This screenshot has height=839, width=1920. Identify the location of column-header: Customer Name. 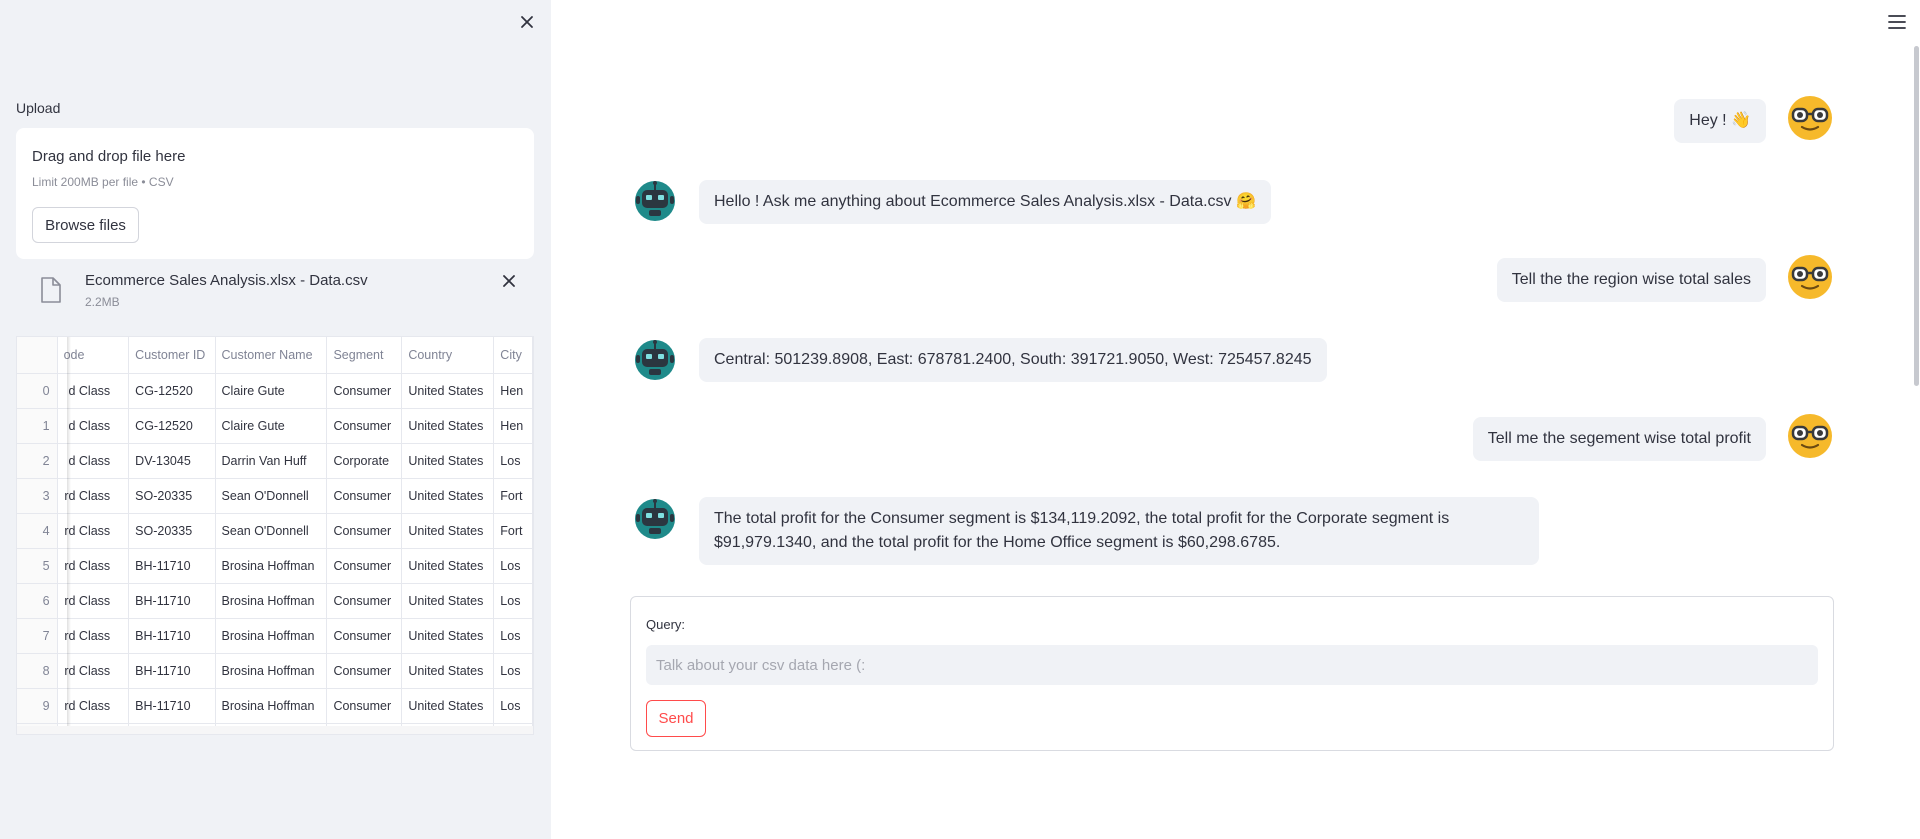
(271, 355).